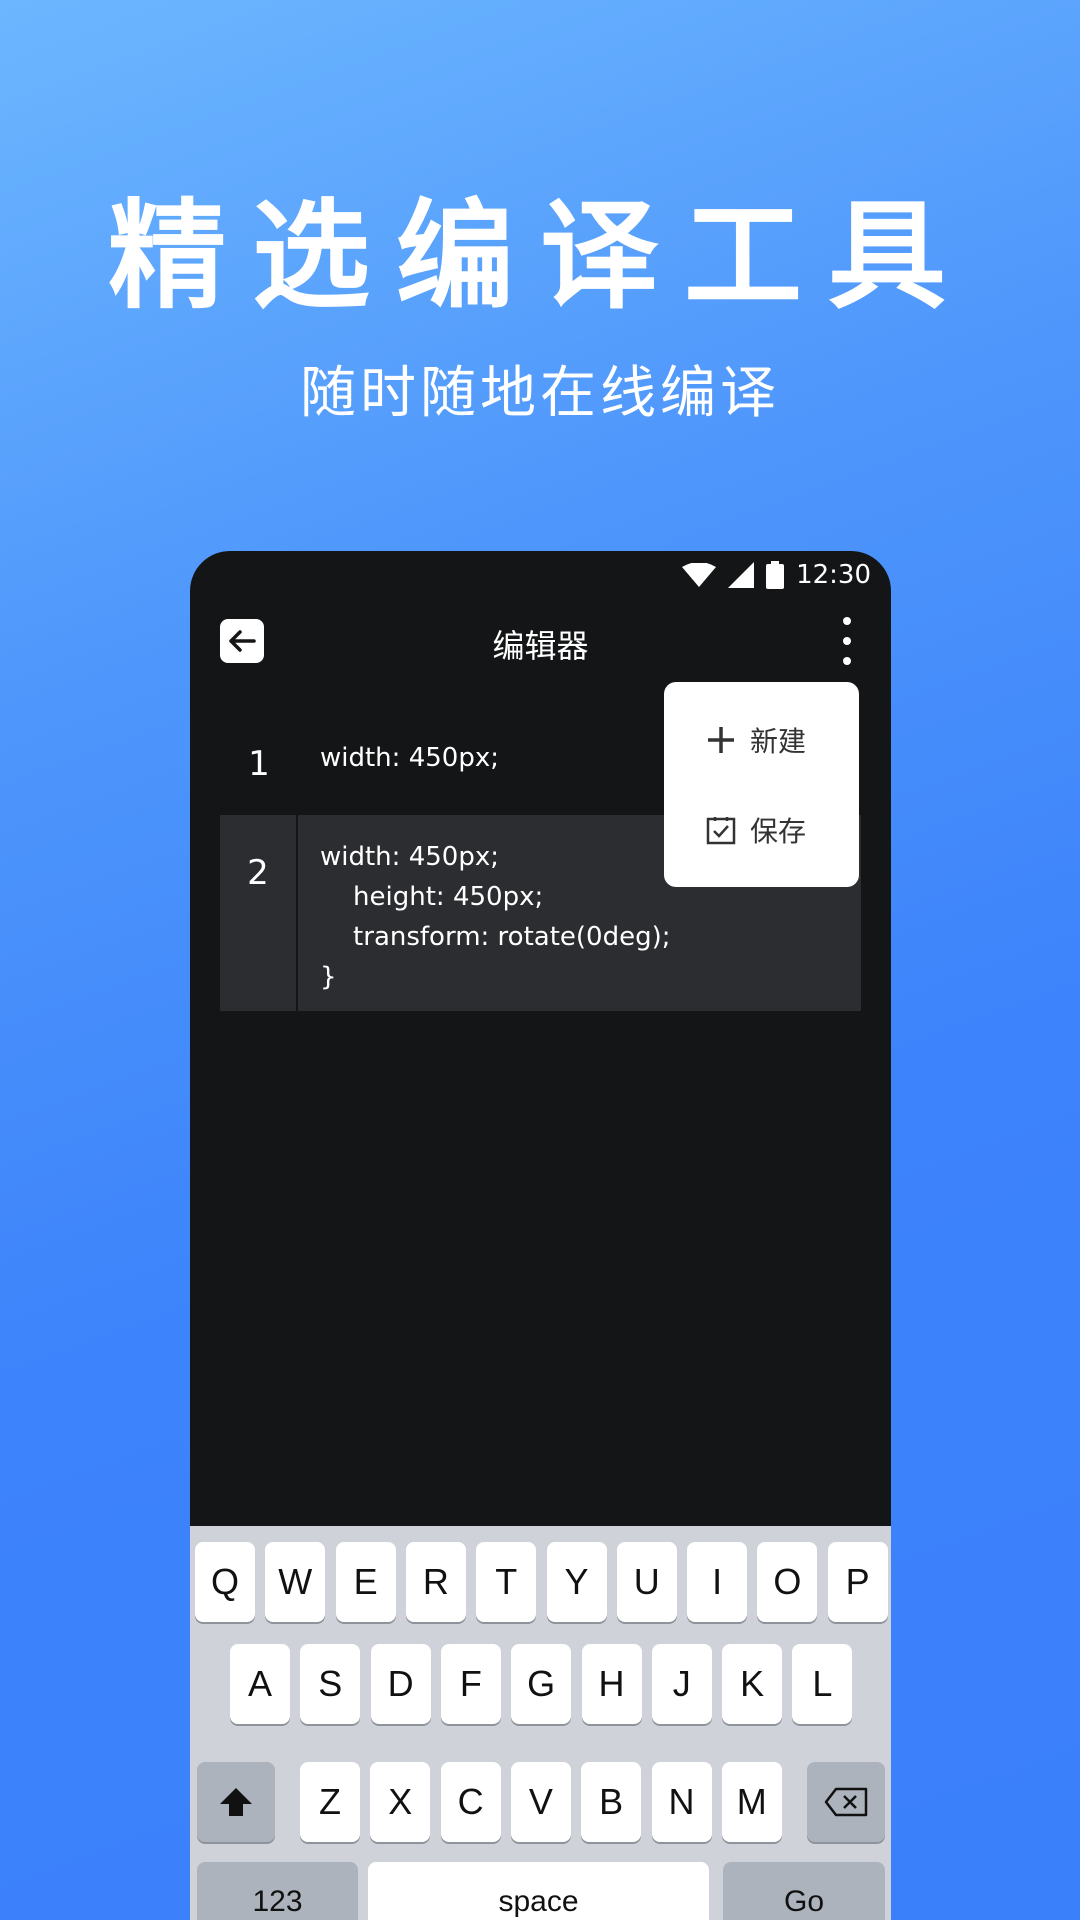  Describe the element at coordinates (576, 1582) in the screenshot. I see `key-letter: Y` at that location.